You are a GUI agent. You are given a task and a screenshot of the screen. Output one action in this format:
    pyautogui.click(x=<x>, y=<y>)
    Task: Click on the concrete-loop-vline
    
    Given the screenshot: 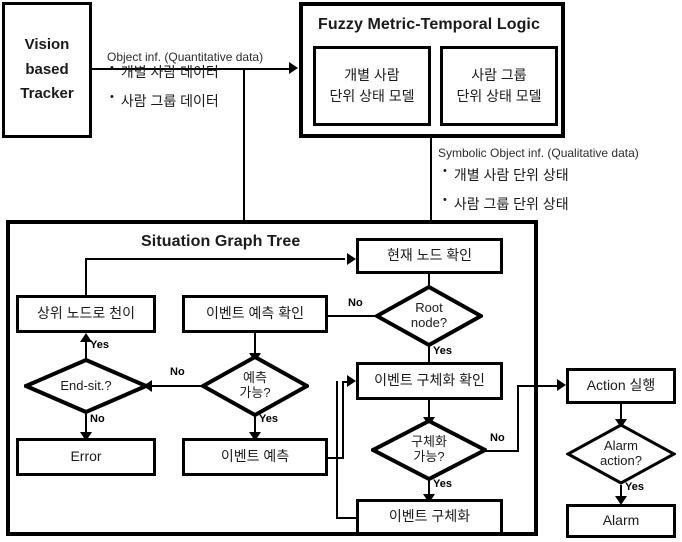 What is the action you would take?
    pyautogui.click(x=337, y=450)
    